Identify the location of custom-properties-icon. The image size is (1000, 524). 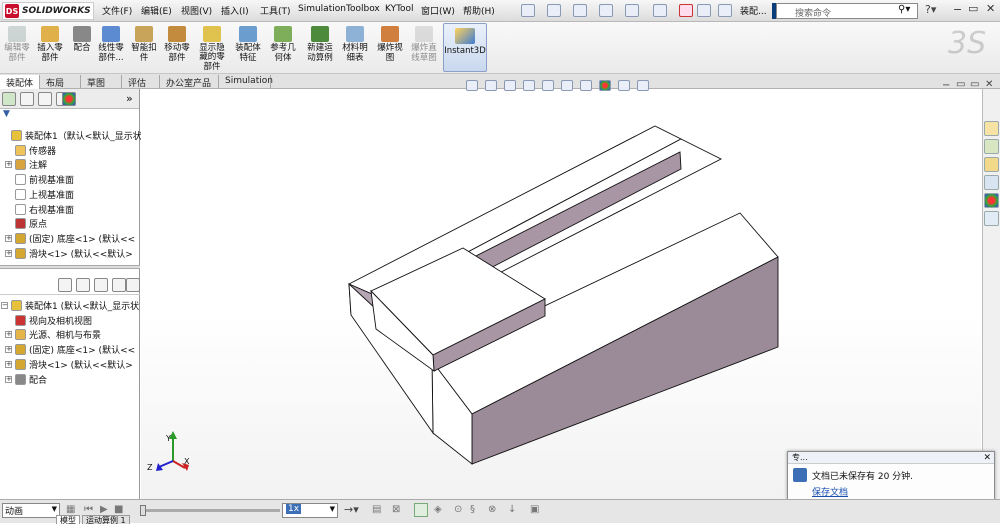
(991, 218).